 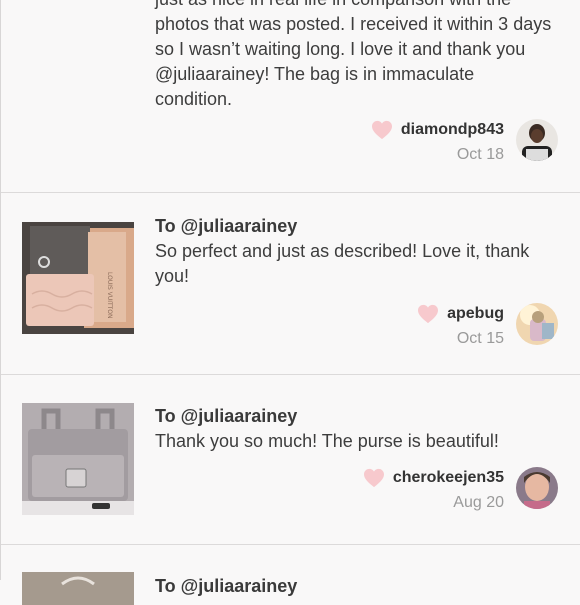 I want to click on review-text: To @juliaarainey, so click(x=355, y=586).